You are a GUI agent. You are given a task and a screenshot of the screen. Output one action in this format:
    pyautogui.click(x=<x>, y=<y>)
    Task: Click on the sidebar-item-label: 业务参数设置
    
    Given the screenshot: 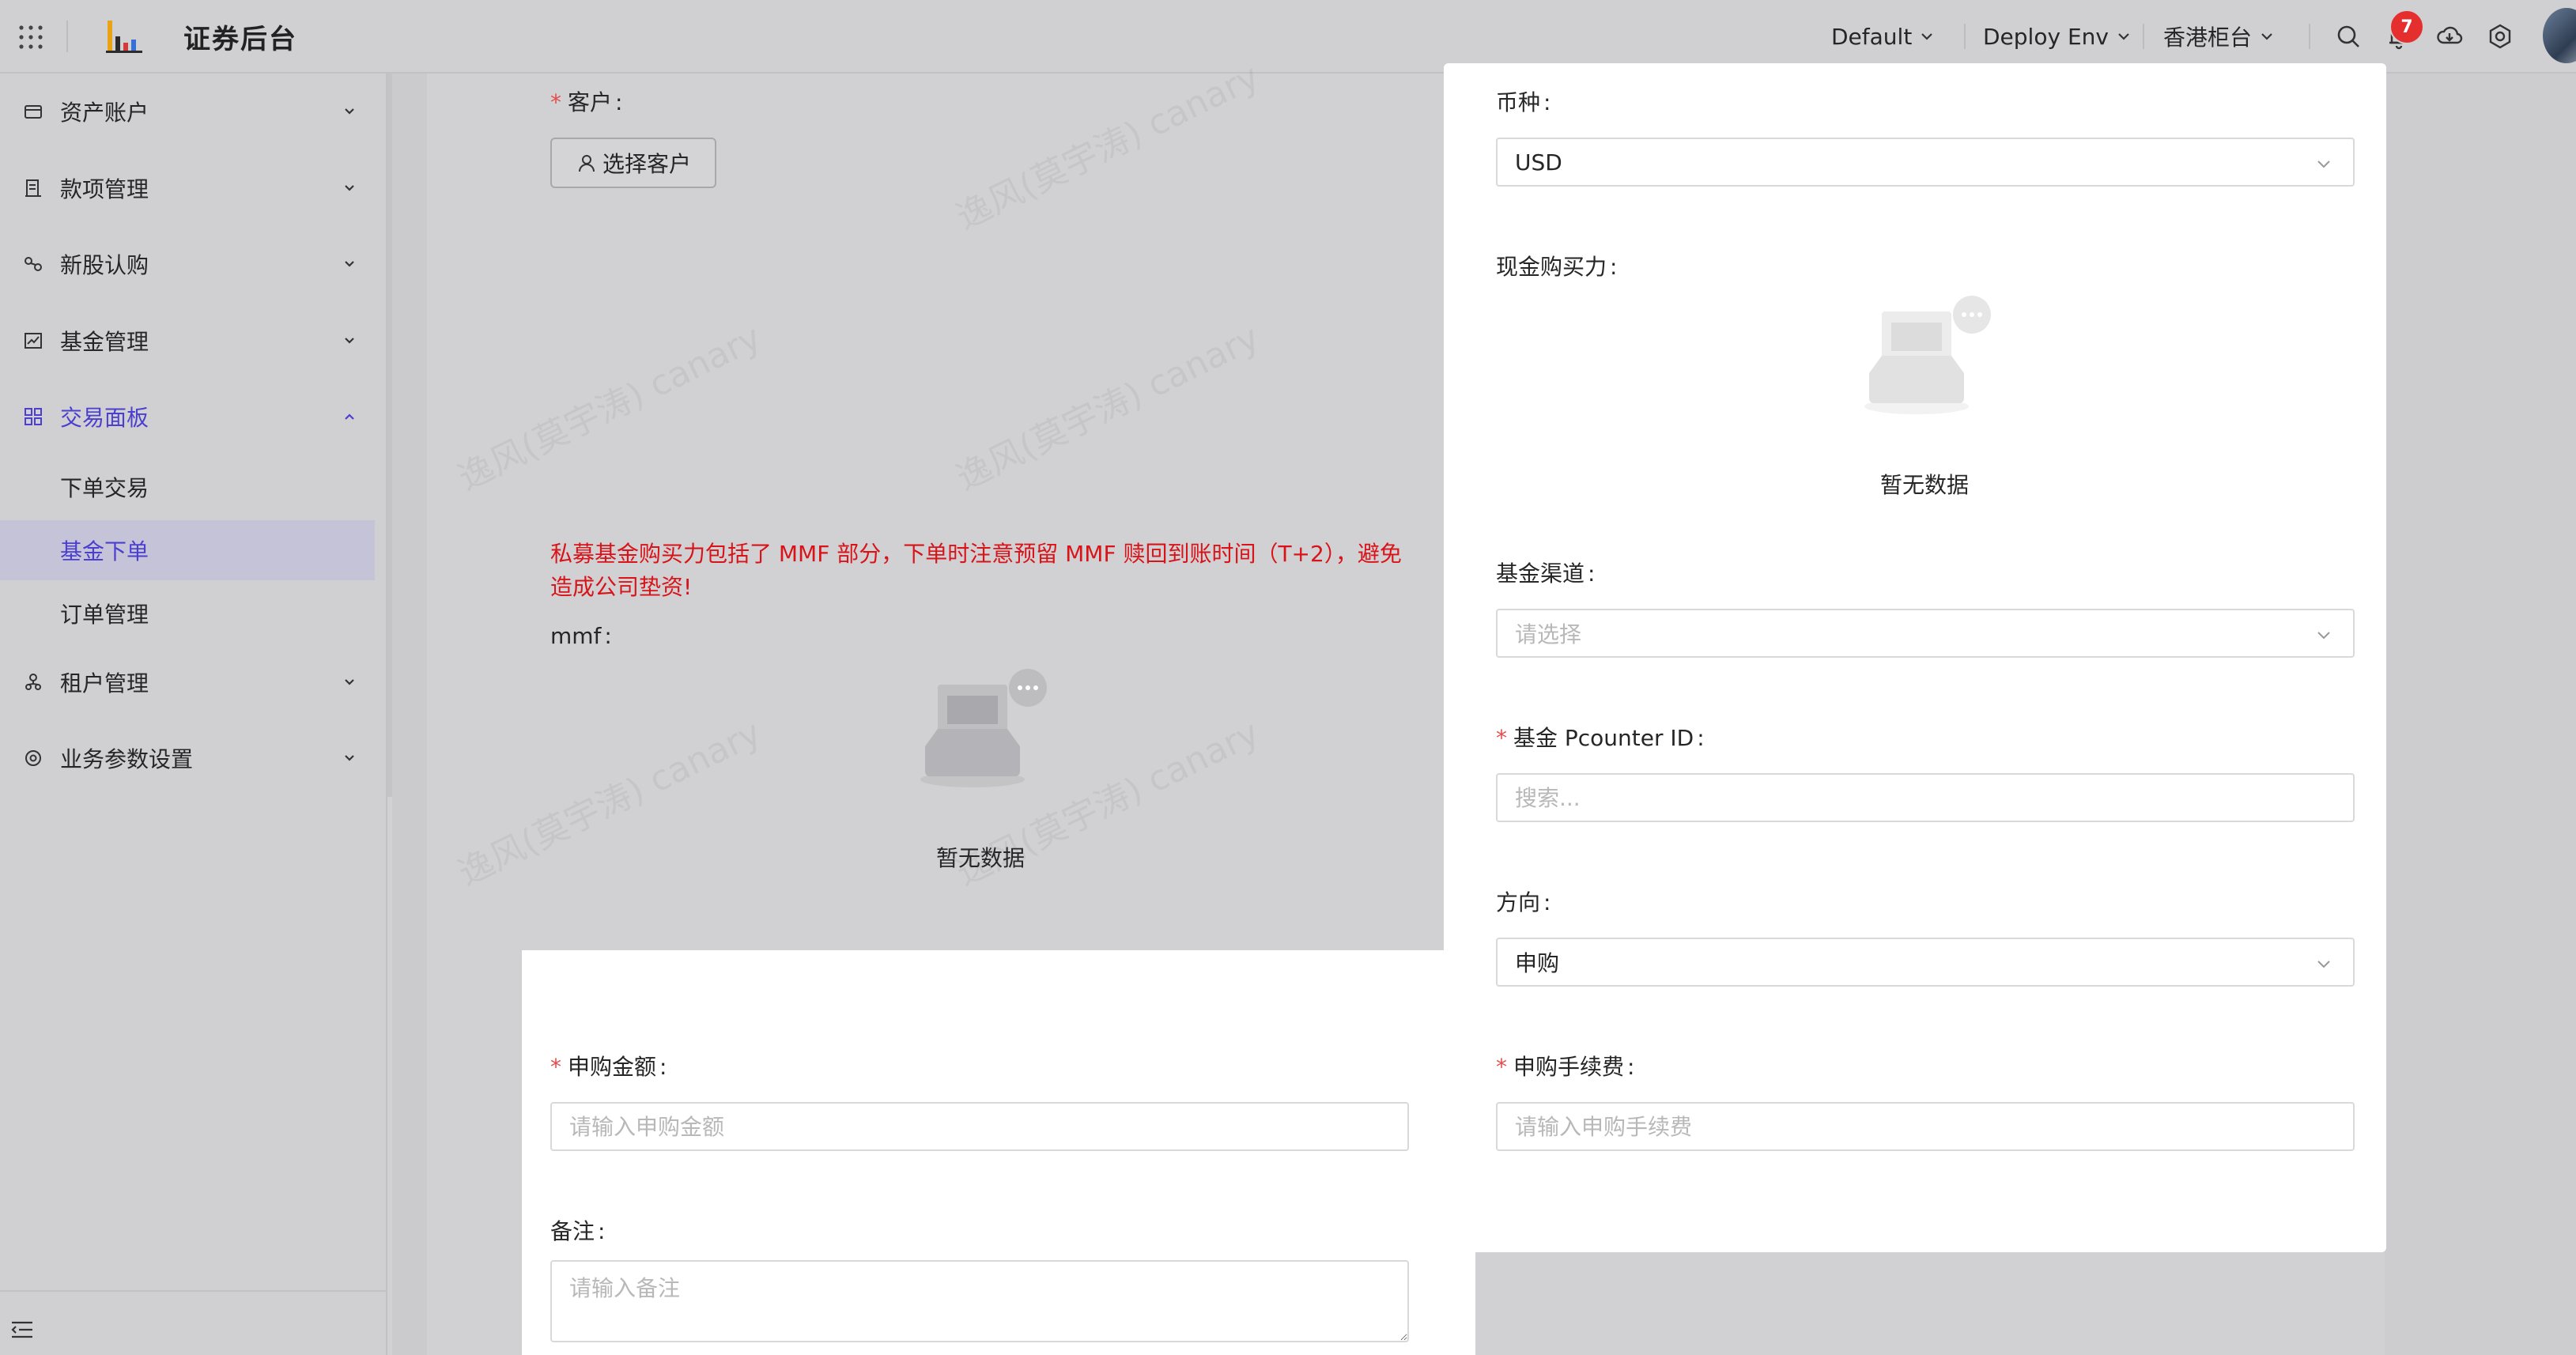 What is the action you would take?
    pyautogui.click(x=127, y=759)
    